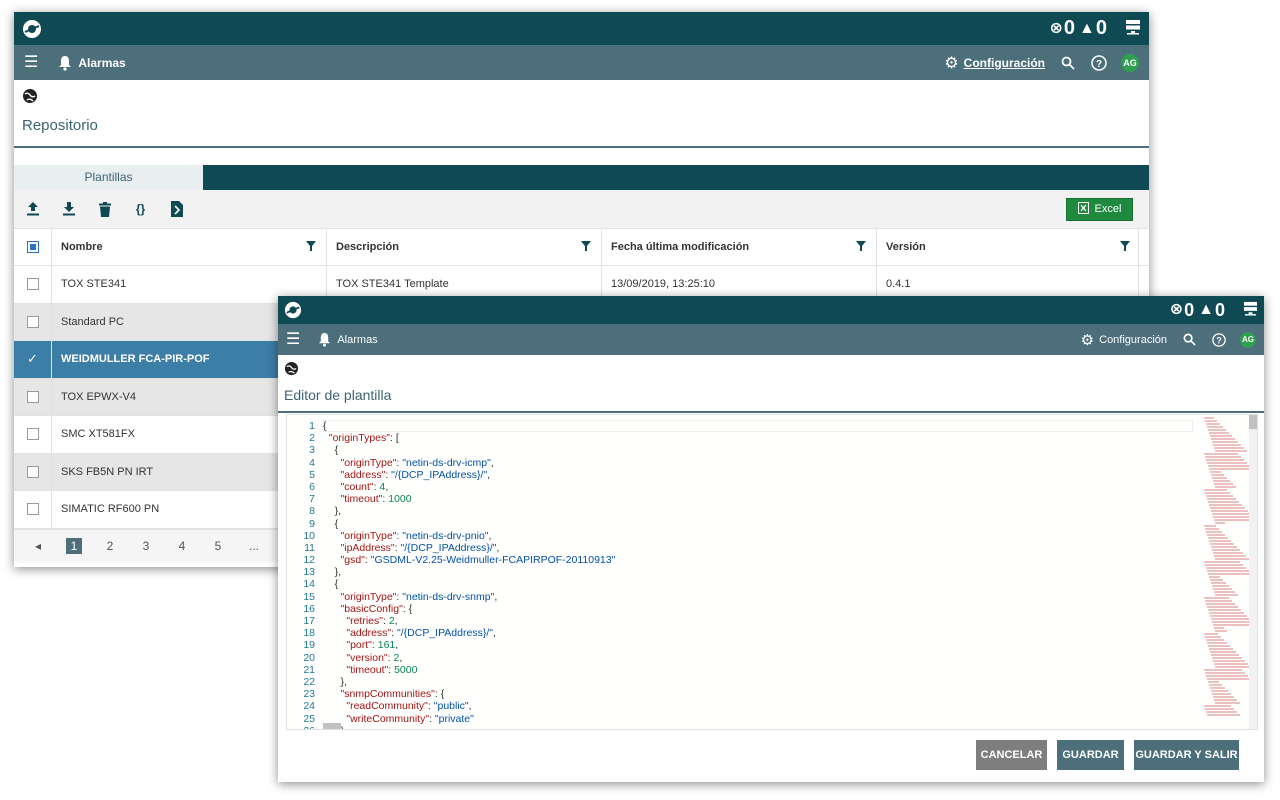 This screenshot has height=800, width=1280. What do you see at coordinates (108, 177) in the screenshot?
I see `tab-plantillas: Plantillas` at bounding box center [108, 177].